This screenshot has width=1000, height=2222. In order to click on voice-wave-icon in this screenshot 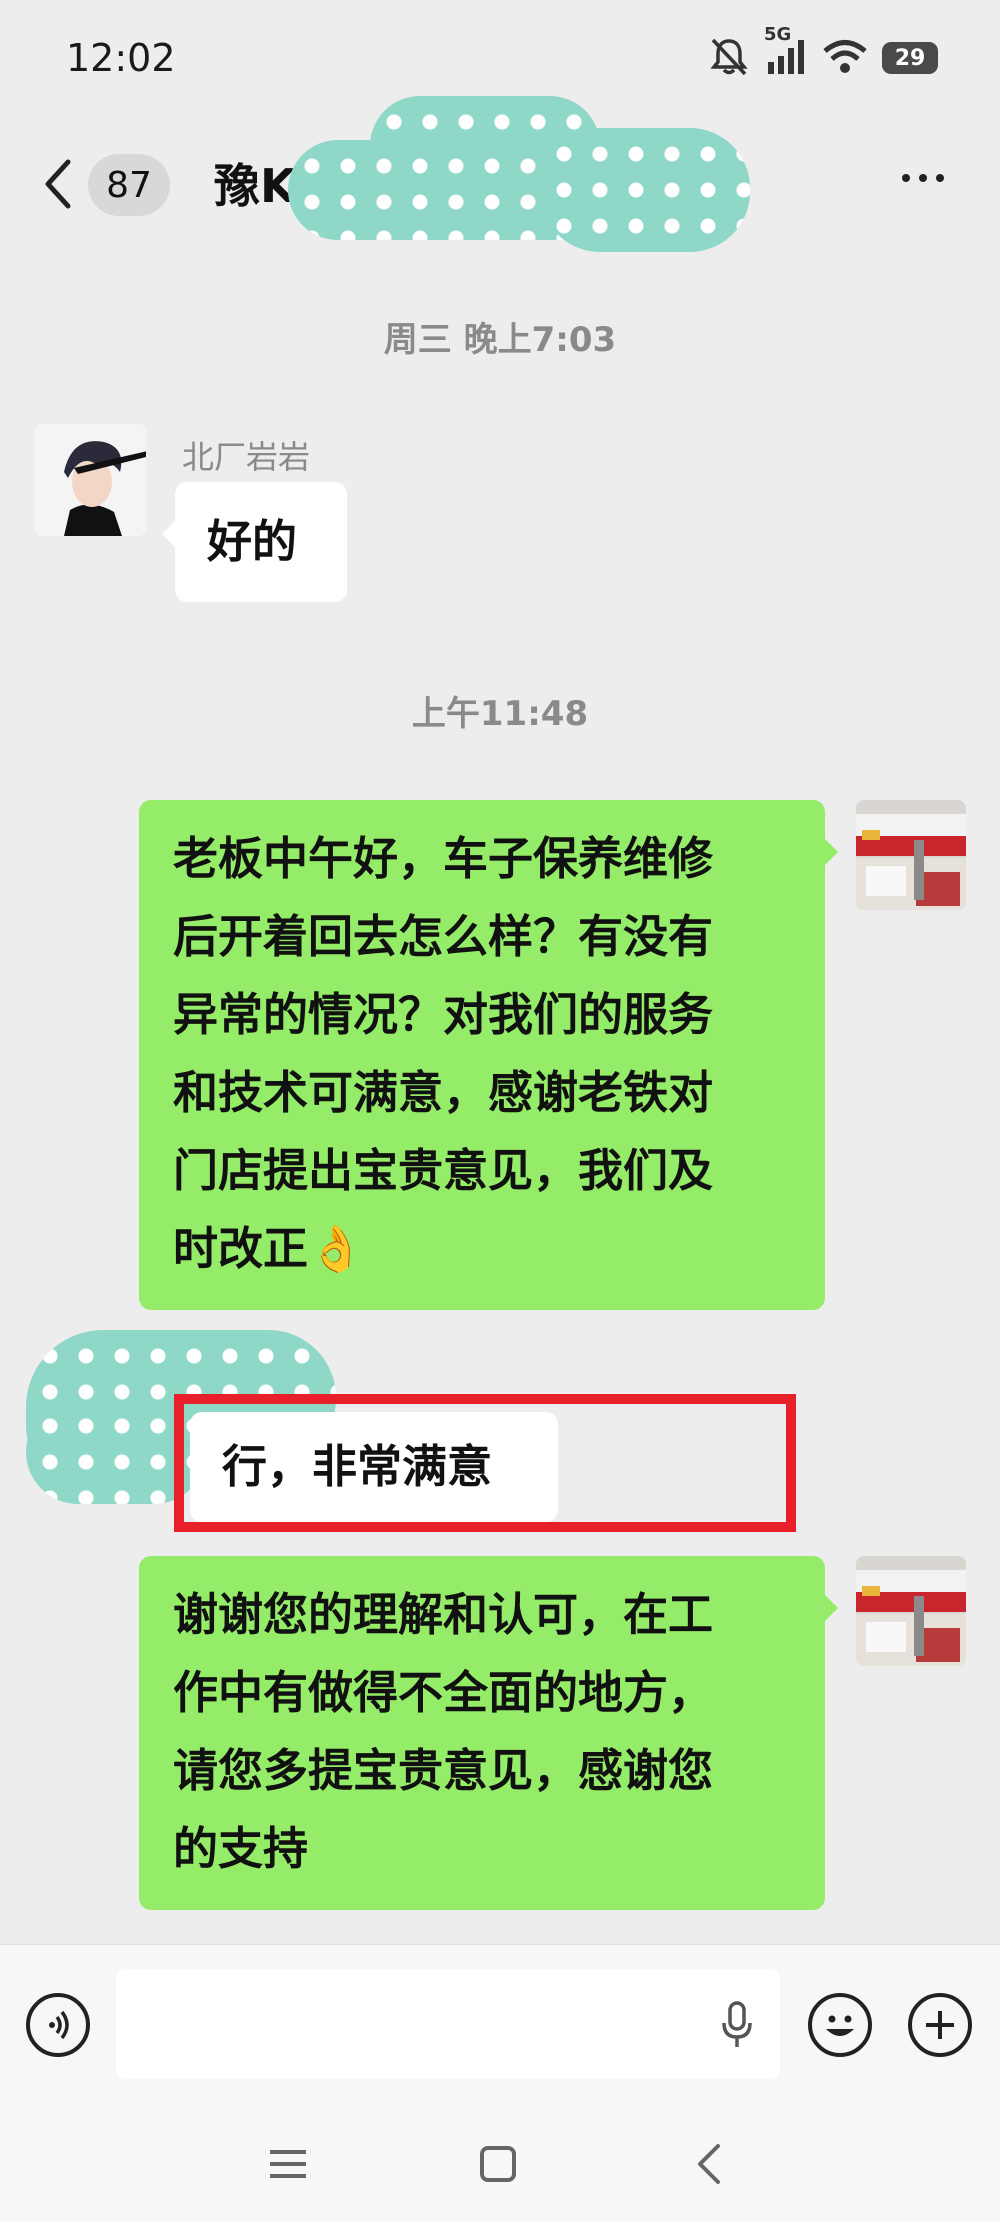, I will do `click(59, 2025)`.